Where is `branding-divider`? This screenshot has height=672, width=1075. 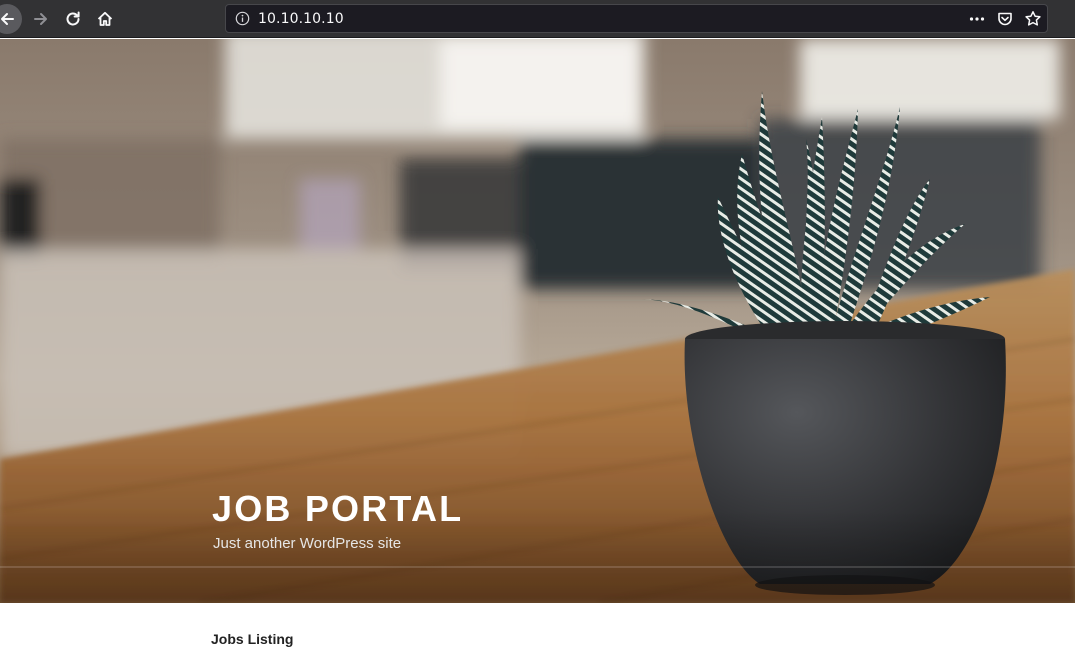 branding-divider is located at coordinates (537, 567).